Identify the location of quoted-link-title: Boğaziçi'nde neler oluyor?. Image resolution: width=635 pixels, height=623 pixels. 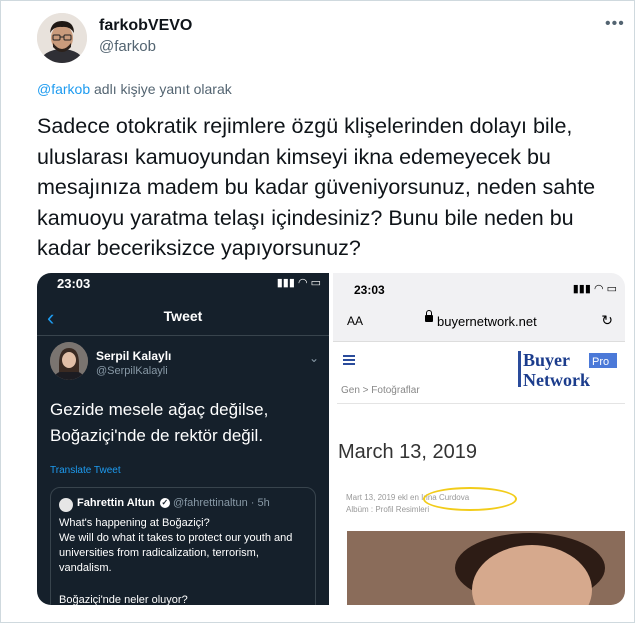
(123, 599).